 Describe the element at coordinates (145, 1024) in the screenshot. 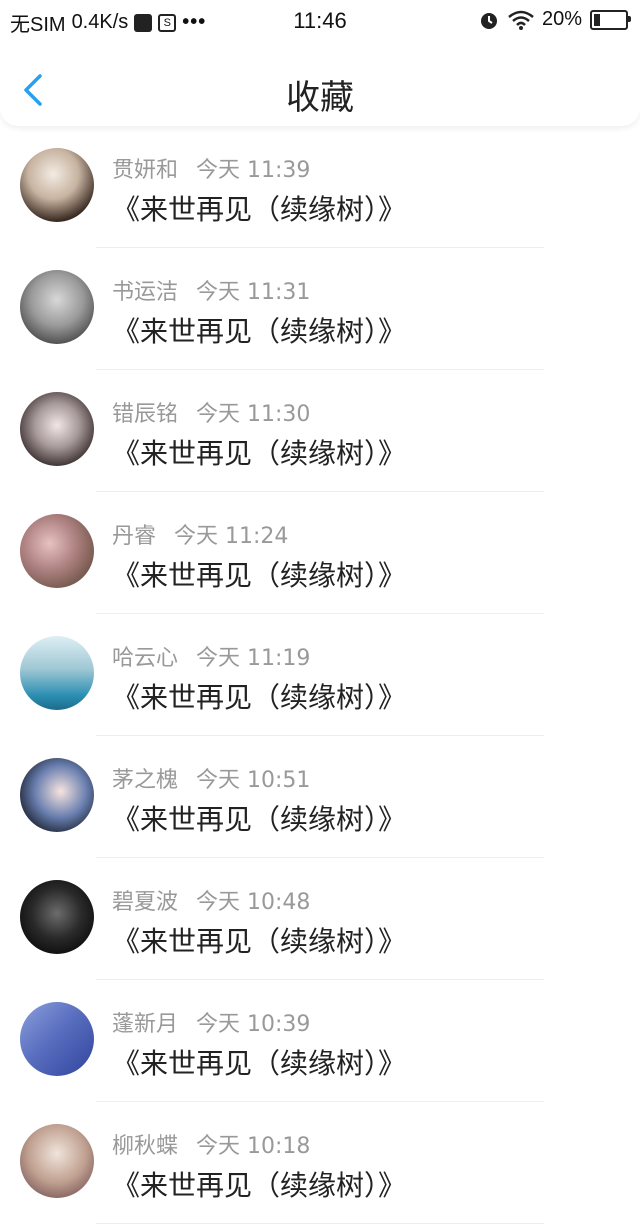

I see `author-name: 蓬新月` at that location.